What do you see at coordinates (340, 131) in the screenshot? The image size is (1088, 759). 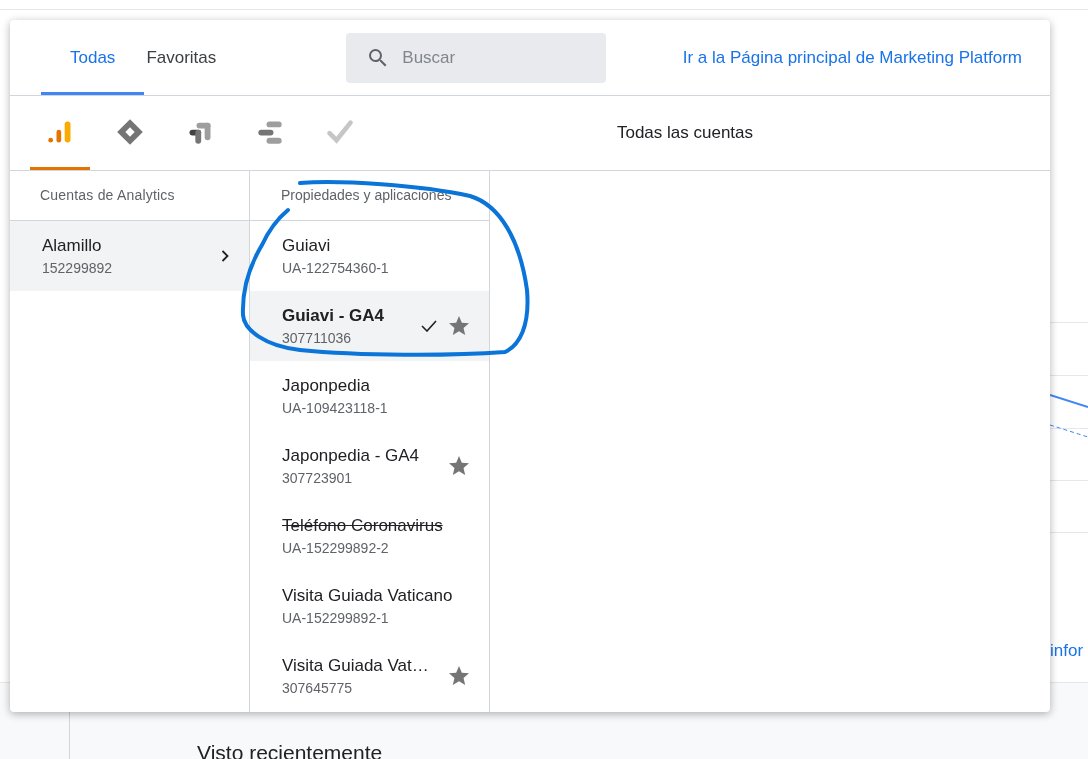 I see `check-mark-icon` at bounding box center [340, 131].